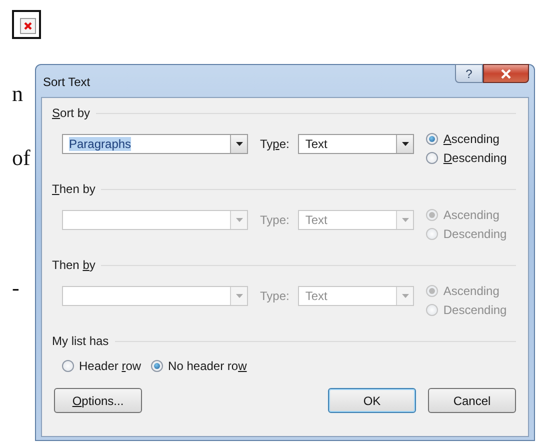 The height and width of the screenshot is (443, 539). Describe the element at coordinates (71, 113) in the screenshot. I see `section-label: Sort by` at that location.